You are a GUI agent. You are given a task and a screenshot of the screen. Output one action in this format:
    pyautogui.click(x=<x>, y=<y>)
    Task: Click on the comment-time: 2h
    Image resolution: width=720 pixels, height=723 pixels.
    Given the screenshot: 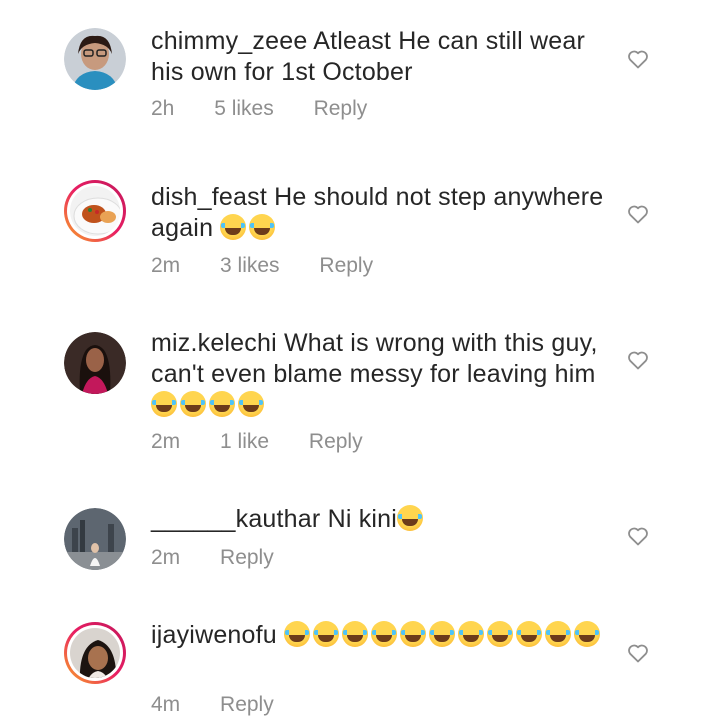 What is the action you would take?
    pyautogui.click(x=163, y=108)
    